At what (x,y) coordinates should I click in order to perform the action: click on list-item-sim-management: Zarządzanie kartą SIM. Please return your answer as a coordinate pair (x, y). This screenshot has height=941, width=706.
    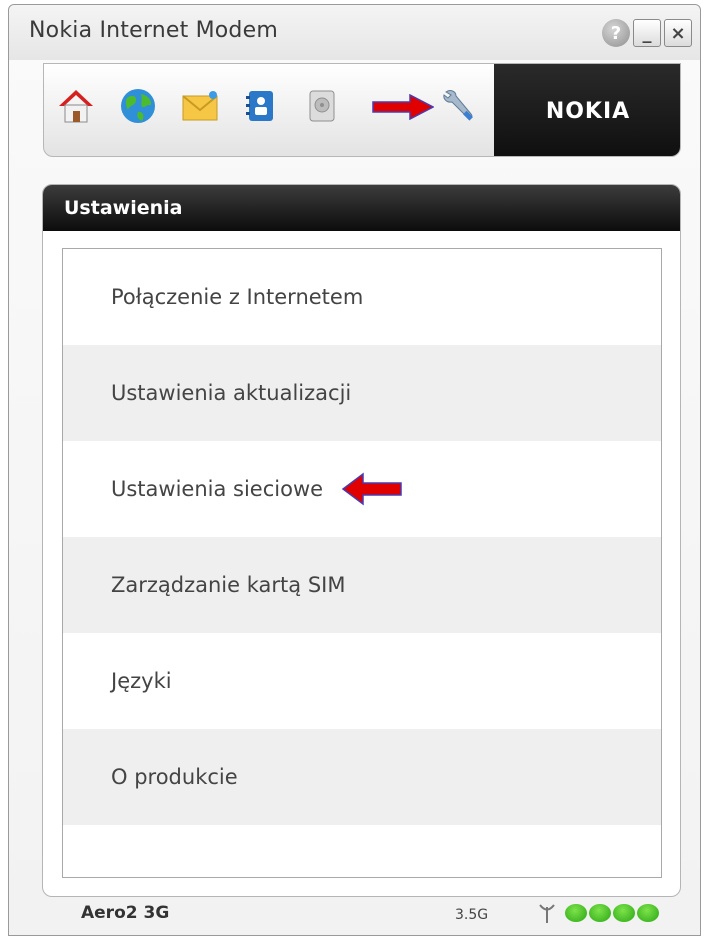
    Looking at the image, I should click on (362, 585).